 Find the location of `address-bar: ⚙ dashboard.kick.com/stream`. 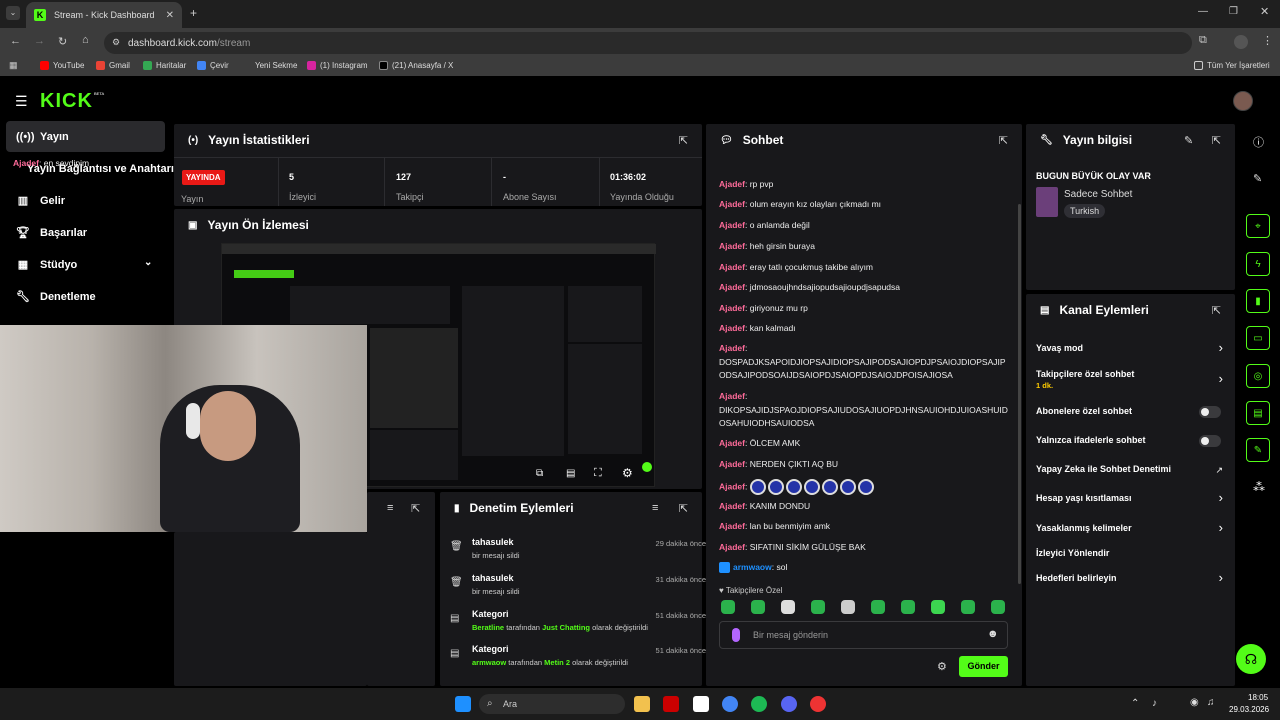

address-bar: ⚙ dashboard.kick.com/stream is located at coordinates (648, 43).